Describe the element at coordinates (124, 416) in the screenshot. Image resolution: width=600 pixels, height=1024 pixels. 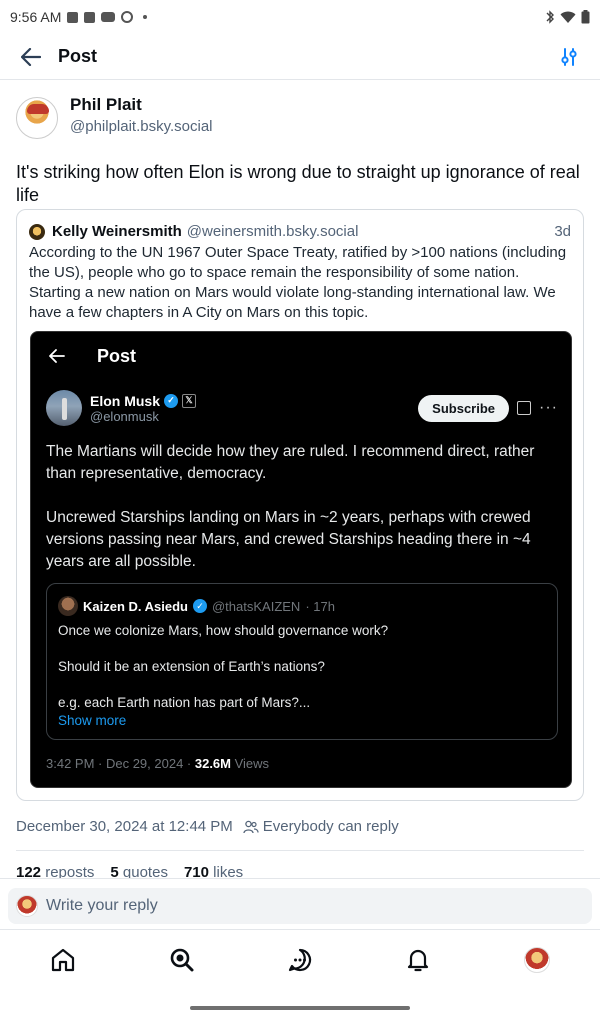
I see `embed-author-handle: @elonmusk` at that location.